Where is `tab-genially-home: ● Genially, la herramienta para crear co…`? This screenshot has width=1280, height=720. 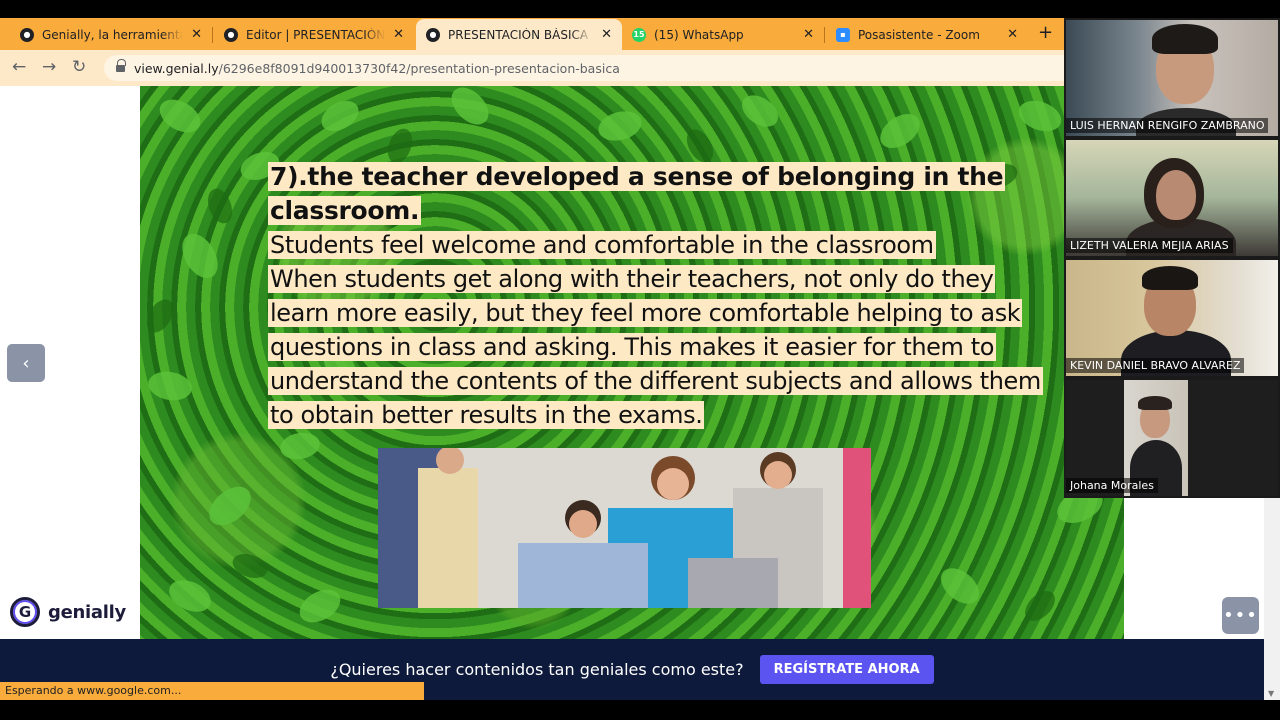
tab-genially-home: ● Genially, la herramienta para crear co… is located at coordinates (111, 34).